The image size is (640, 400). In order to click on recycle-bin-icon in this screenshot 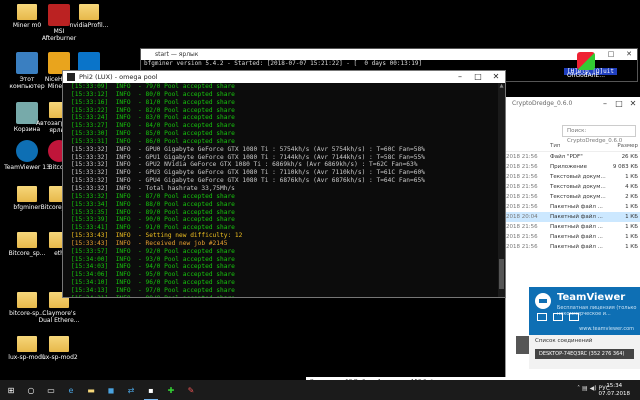, I will do `click(27, 113)`.